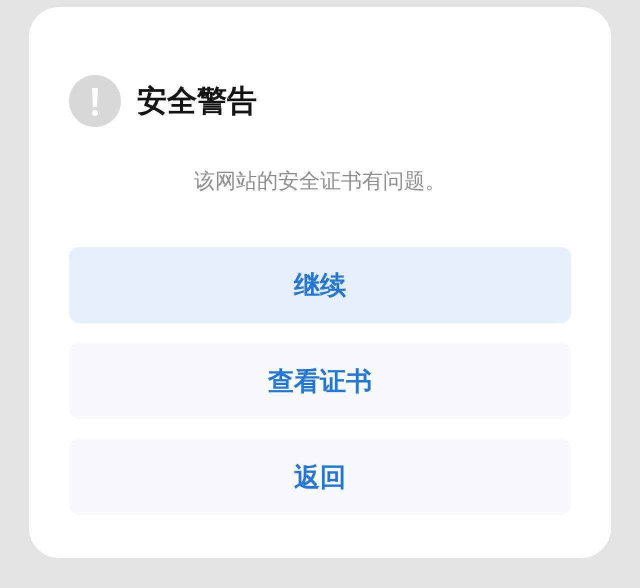 This screenshot has width=640, height=588. Describe the element at coordinates (95, 101) in the screenshot. I see `exclamation-icon` at that location.